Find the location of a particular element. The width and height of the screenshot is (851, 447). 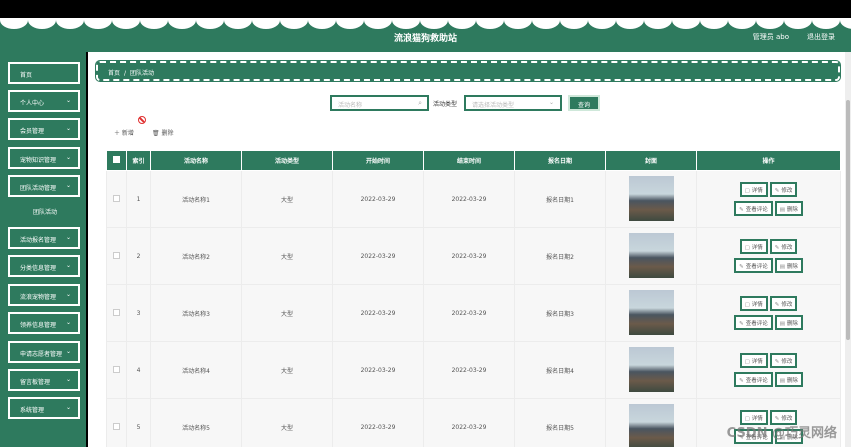

add-button: ＋ 新增 is located at coordinates (124, 132).